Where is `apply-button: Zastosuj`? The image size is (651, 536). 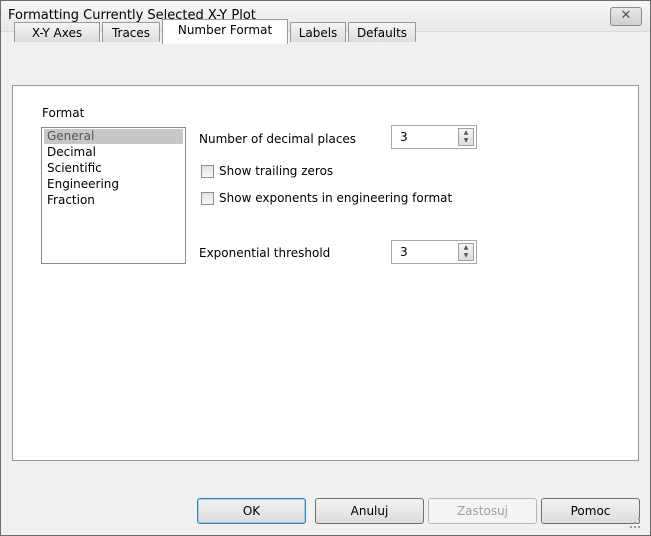 apply-button: Zastosuj is located at coordinates (482, 511).